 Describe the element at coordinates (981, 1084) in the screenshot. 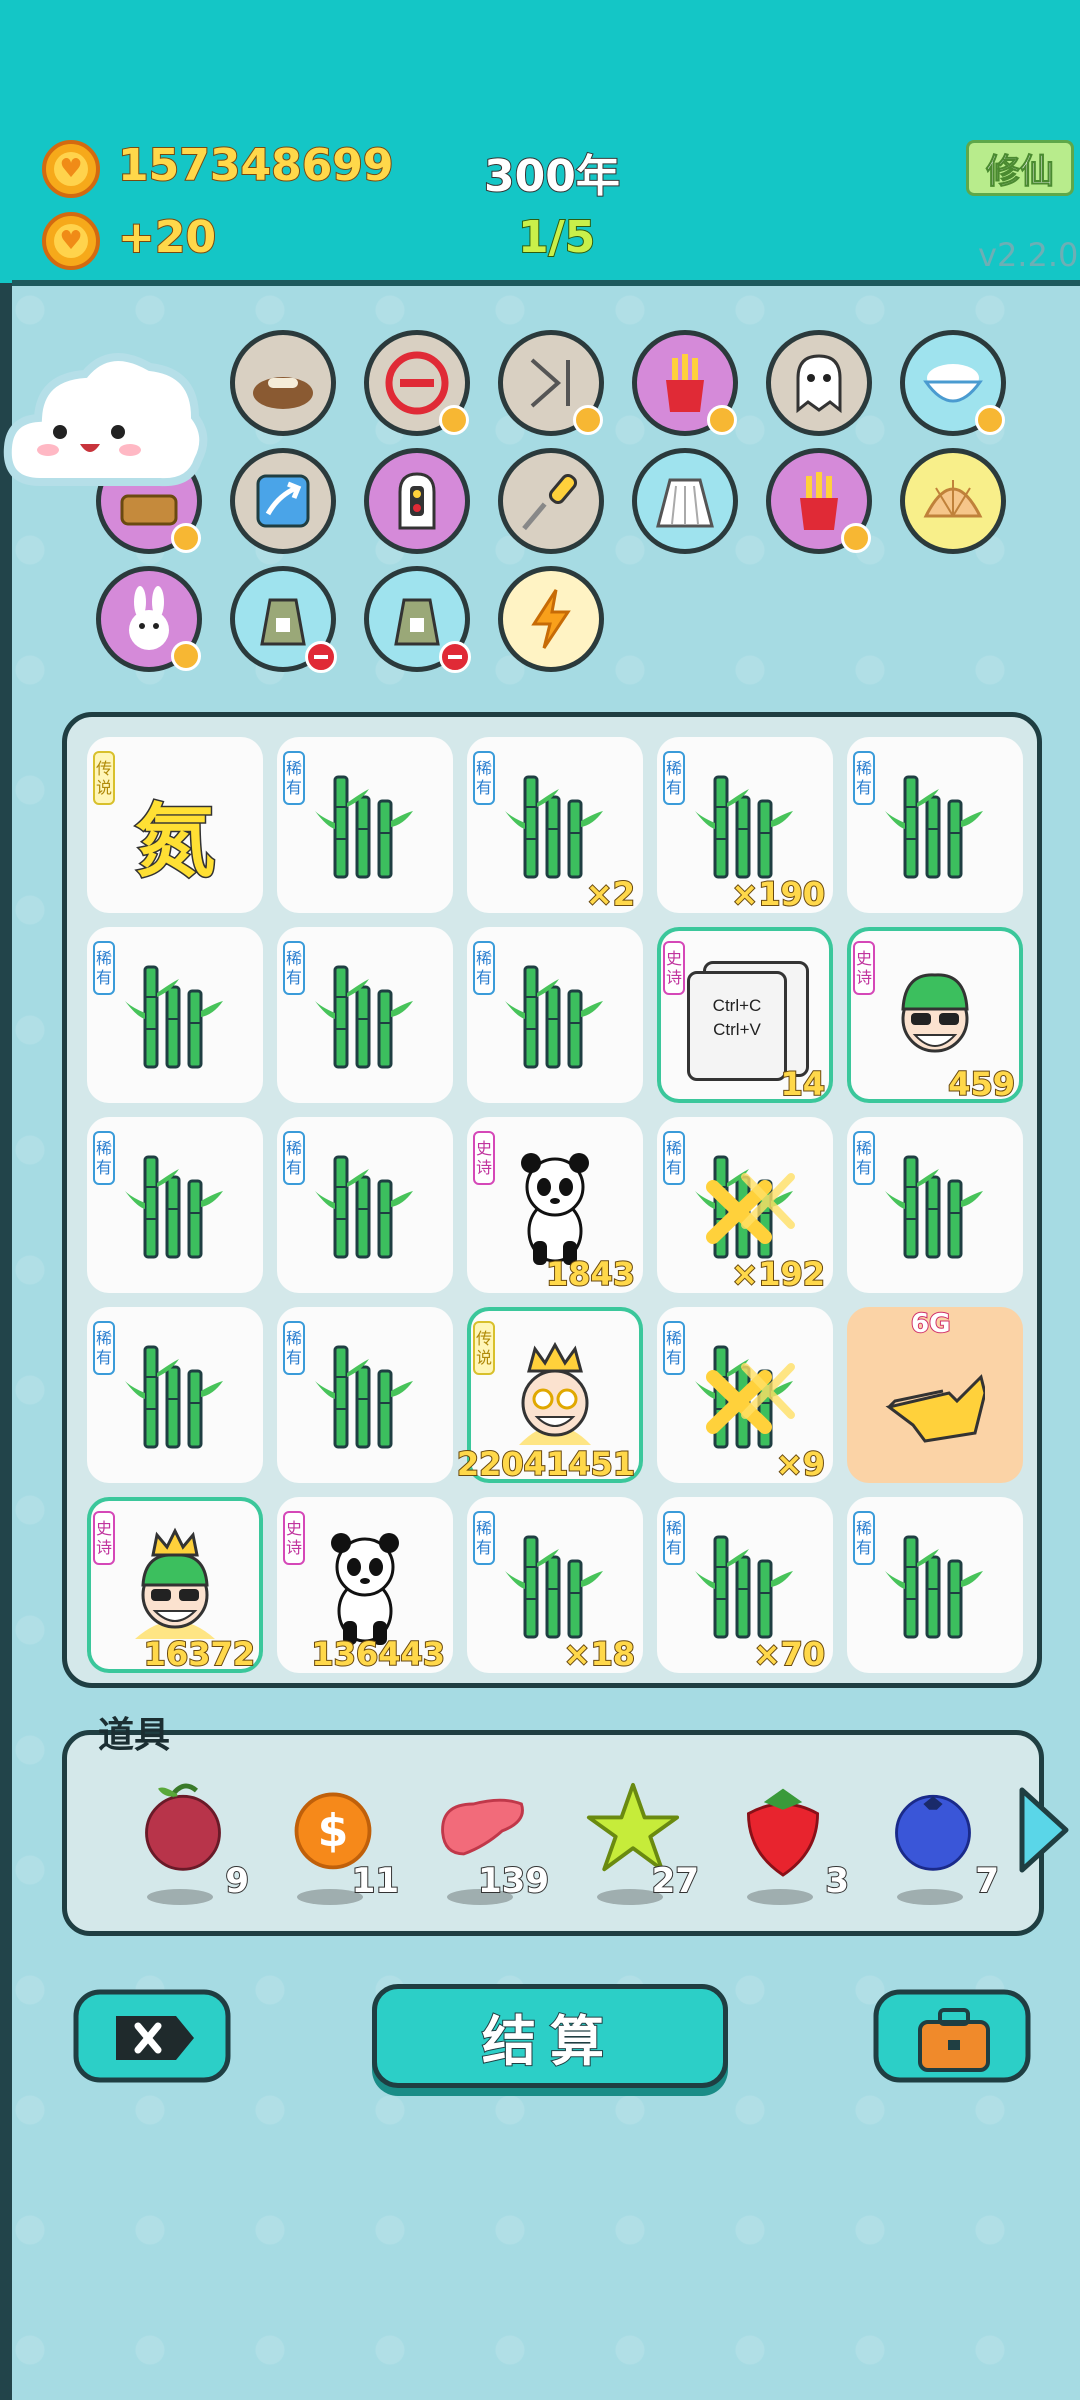

I see `item-count: 459` at that location.